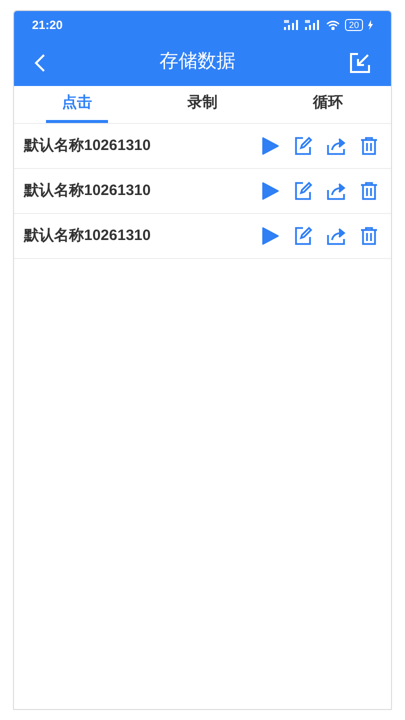 The image size is (405, 720). Describe the element at coordinates (48, 25) in the screenshot. I see `status-time: 21:20` at that location.